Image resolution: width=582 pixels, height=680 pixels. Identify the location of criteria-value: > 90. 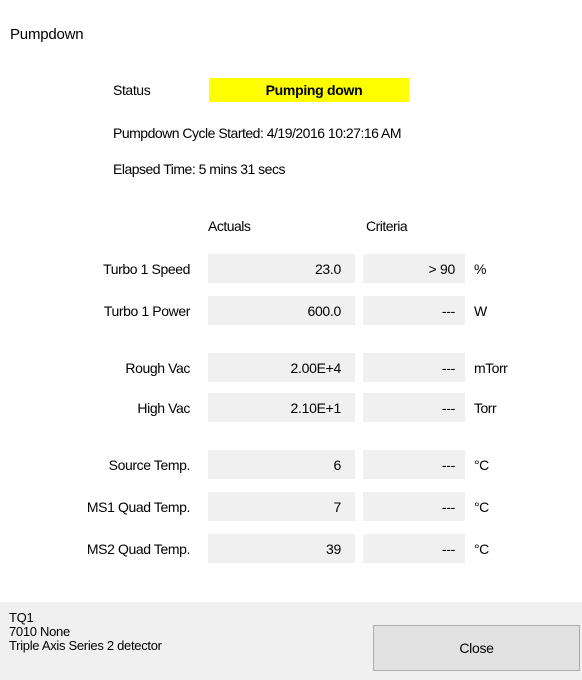
(414, 268).